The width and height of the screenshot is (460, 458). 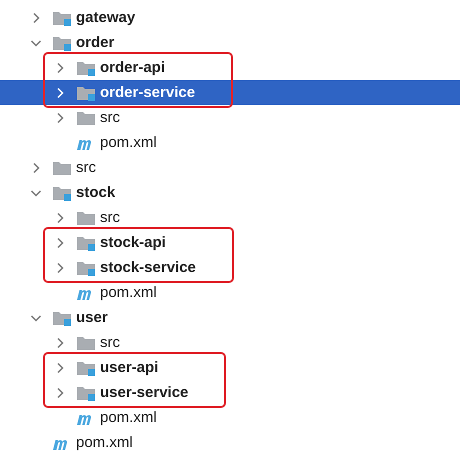 What do you see at coordinates (96, 192) in the screenshot?
I see `tree-item-label: stock` at bounding box center [96, 192].